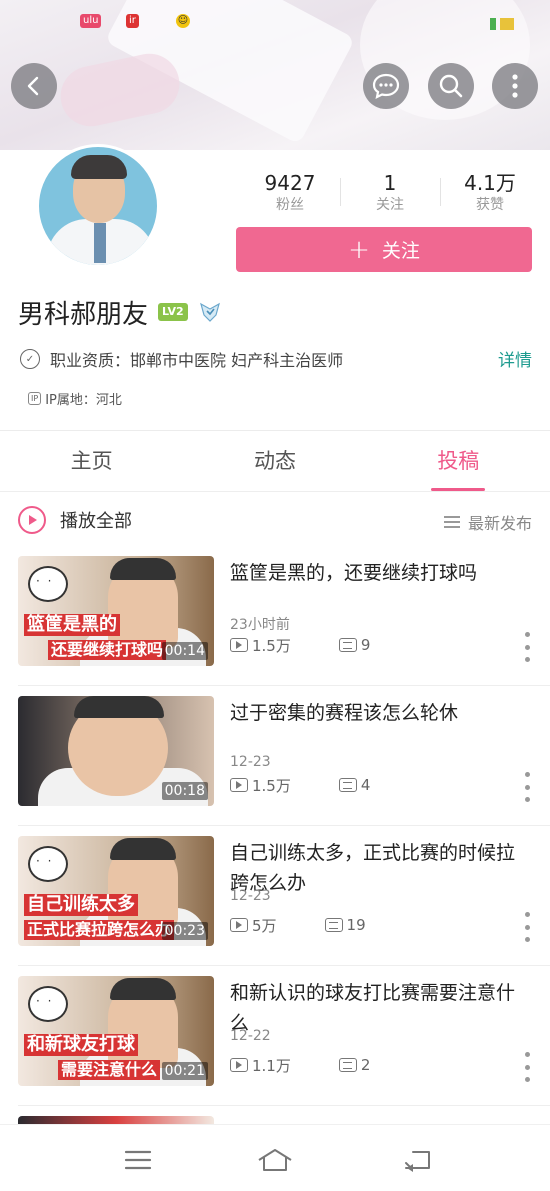 The height and width of the screenshot is (1191, 550). What do you see at coordinates (132, 21) in the screenshot?
I see `notification-icon: ir` at bounding box center [132, 21].